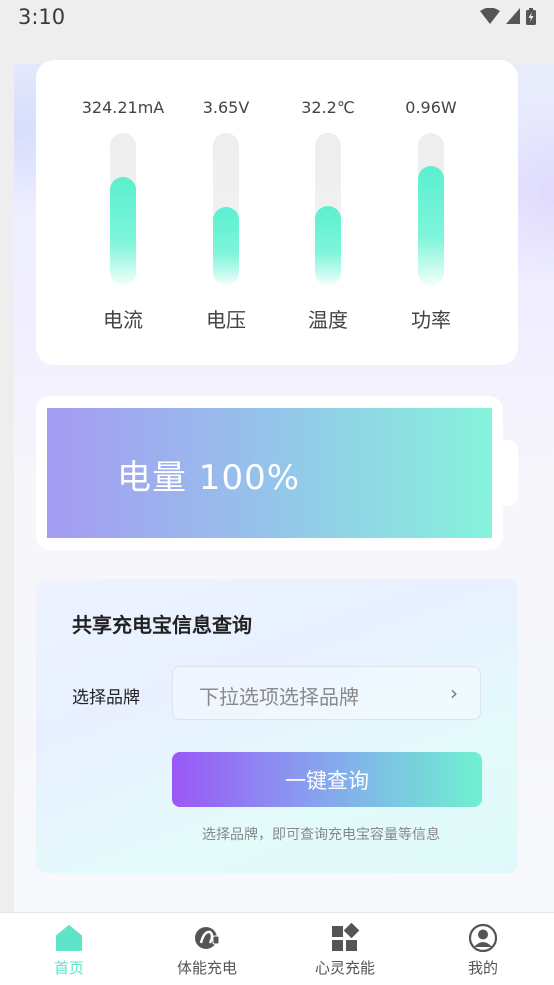 Image resolution: width=554 pixels, height=985 pixels. Describe the element at coordinates (42, 17) in the screenshot. I see `status-time: 3:10` at that location.